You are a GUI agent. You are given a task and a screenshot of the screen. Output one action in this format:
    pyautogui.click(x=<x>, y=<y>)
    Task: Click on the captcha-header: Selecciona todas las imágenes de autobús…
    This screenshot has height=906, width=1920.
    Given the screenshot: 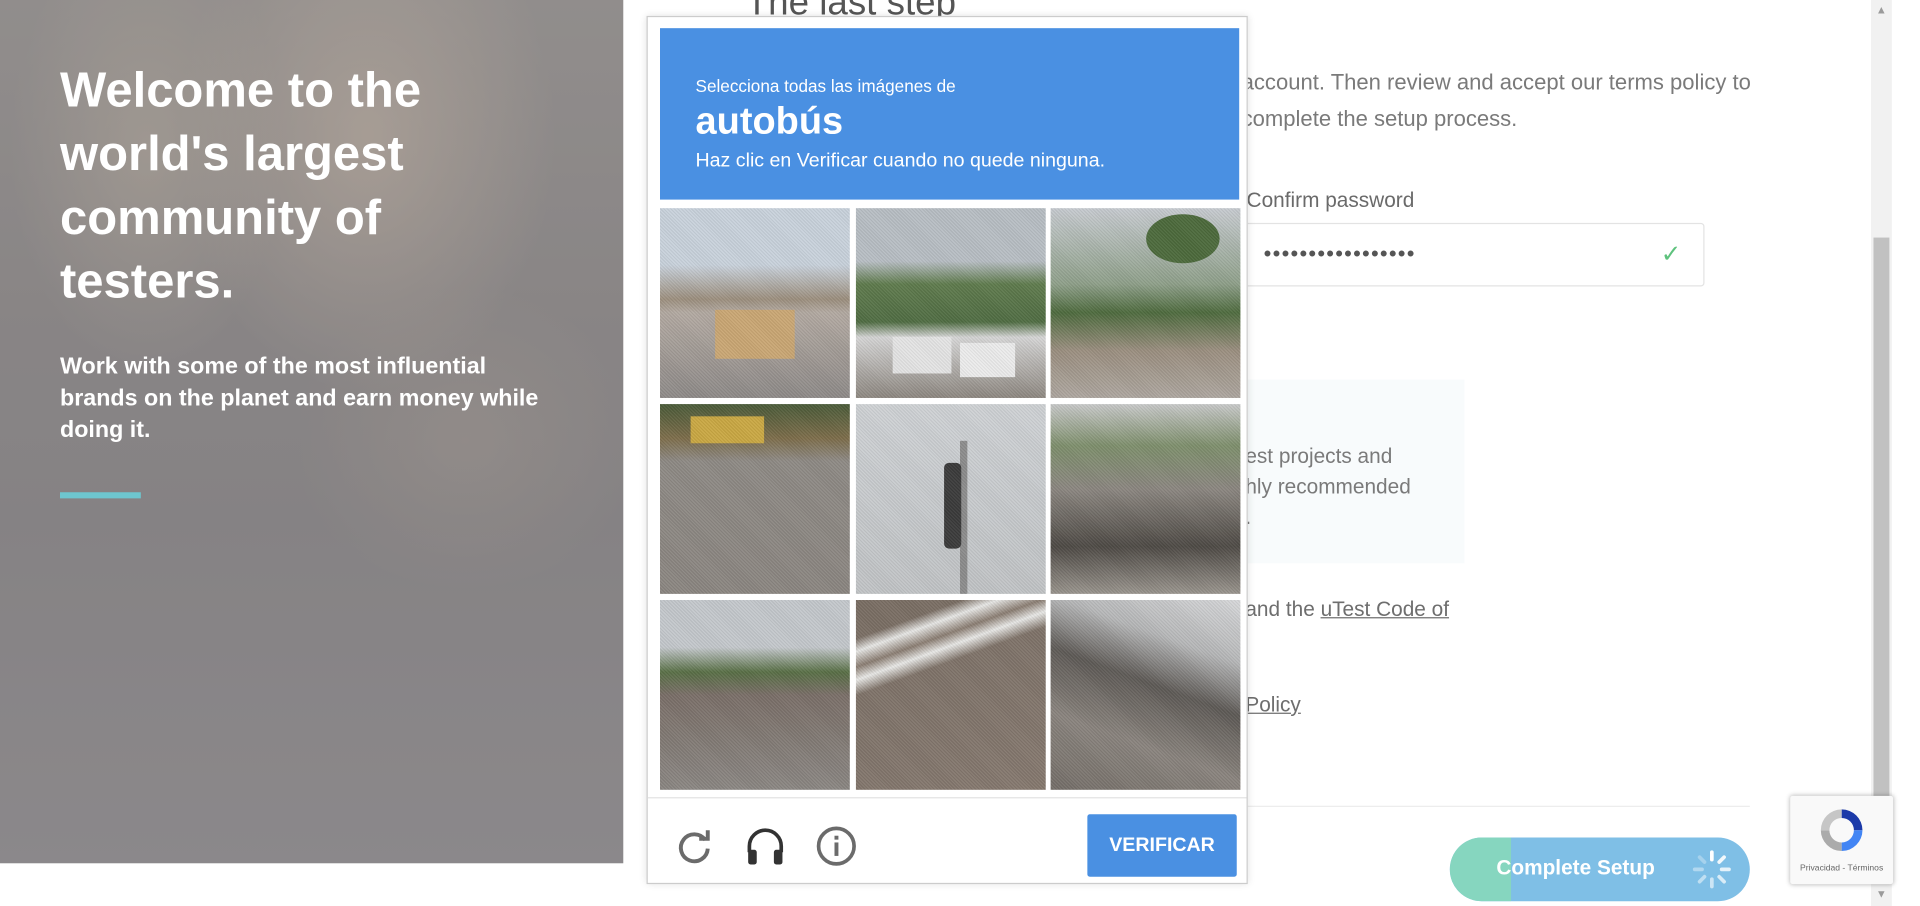 What is the action you would take?
    pyautogui.click(x=950, y=114)
    